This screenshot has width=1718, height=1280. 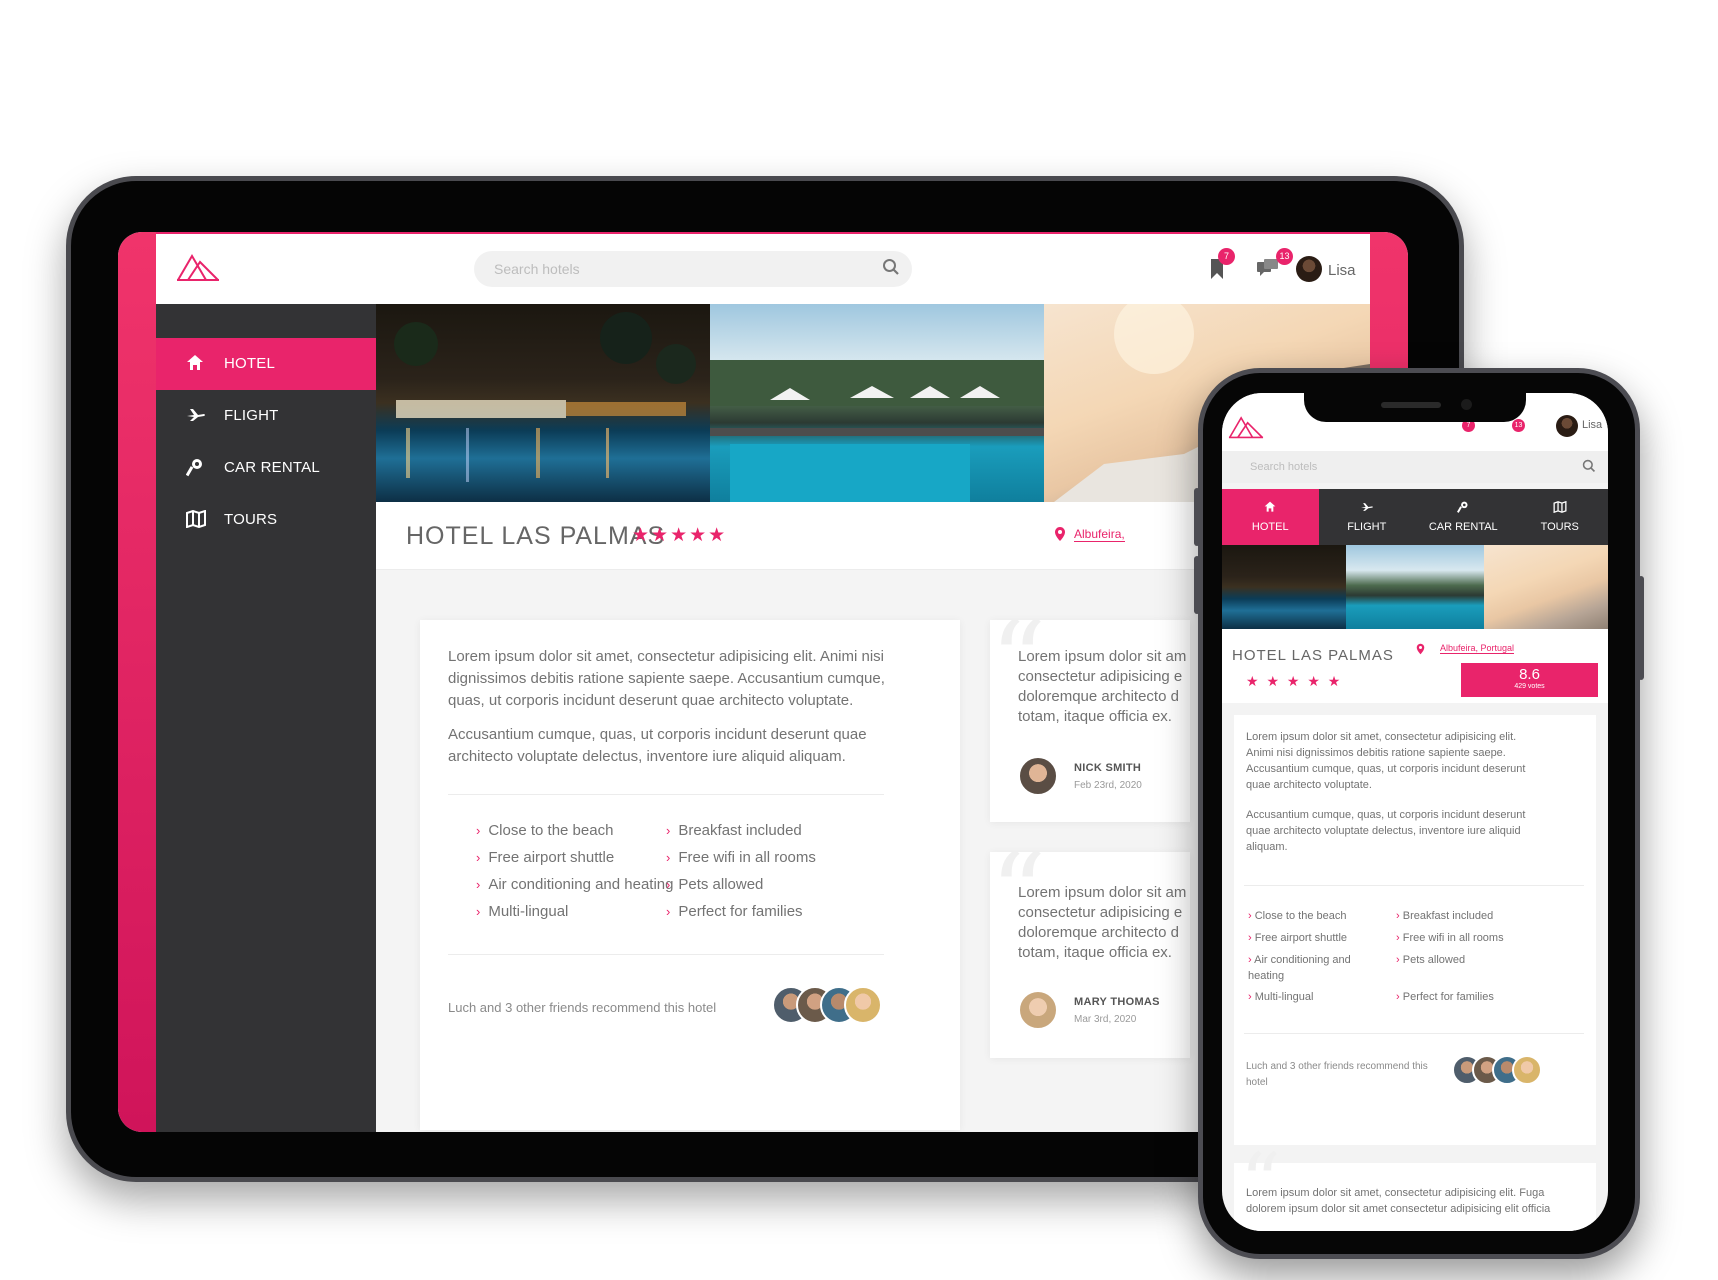 I want to click on sidebar-label: HOTEL, so click(x=250, y=363).